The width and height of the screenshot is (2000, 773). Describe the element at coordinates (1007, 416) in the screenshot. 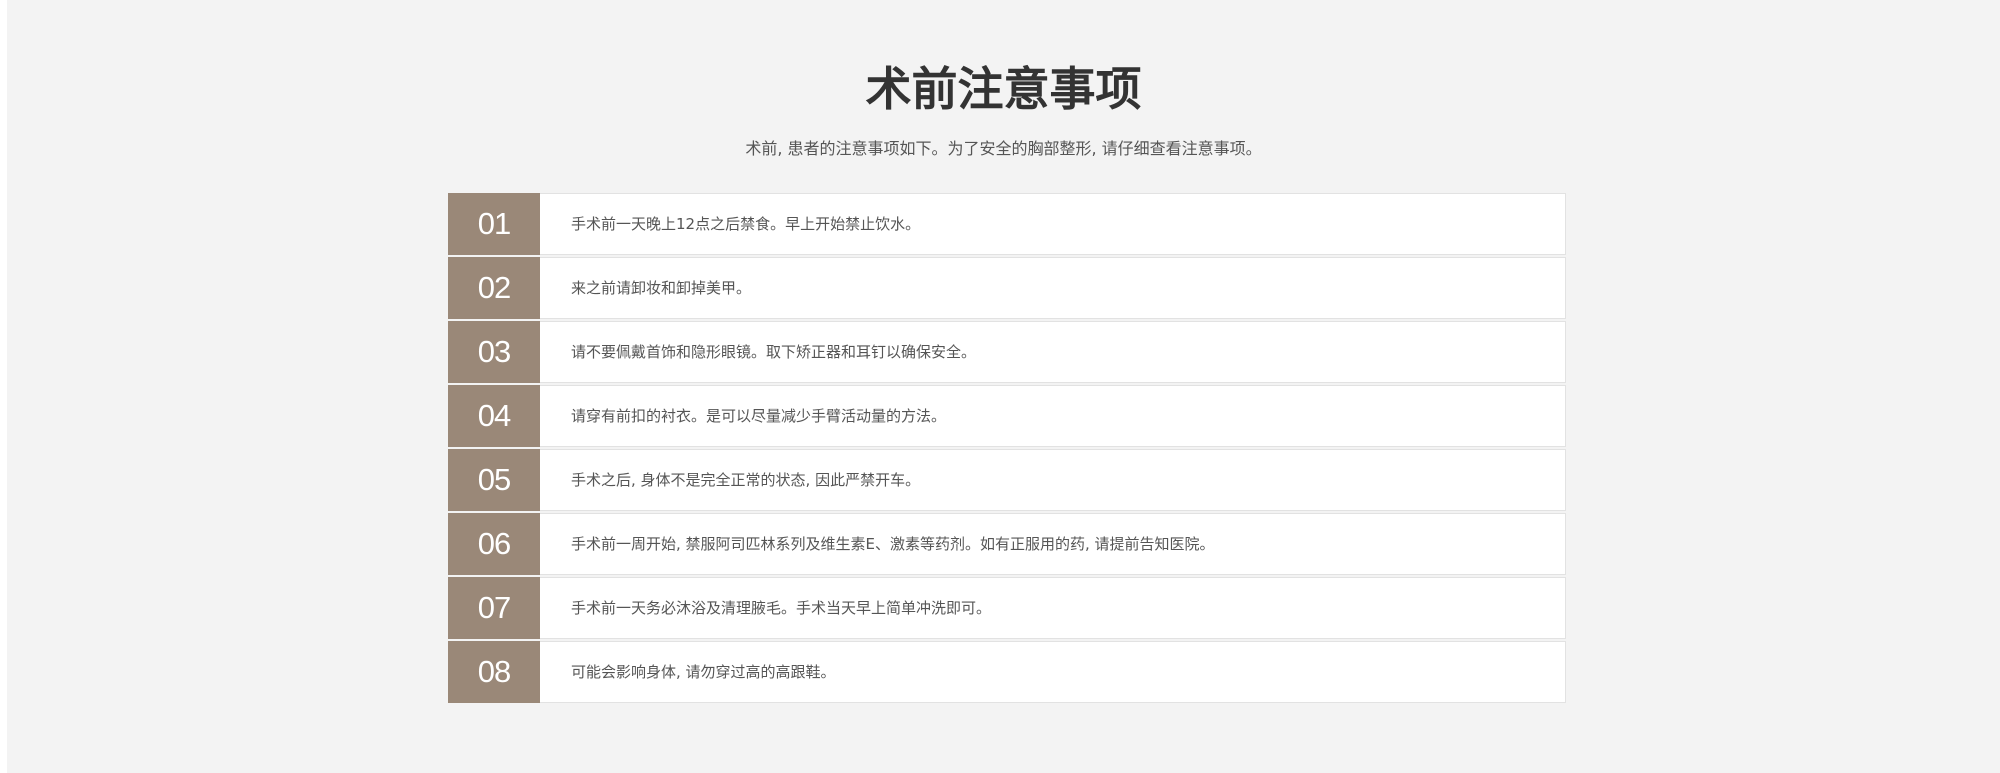

I see `list-item: 04 请穿有前扣的衬衣。是可以尽量减少手臂活动量的方法。` at that location.